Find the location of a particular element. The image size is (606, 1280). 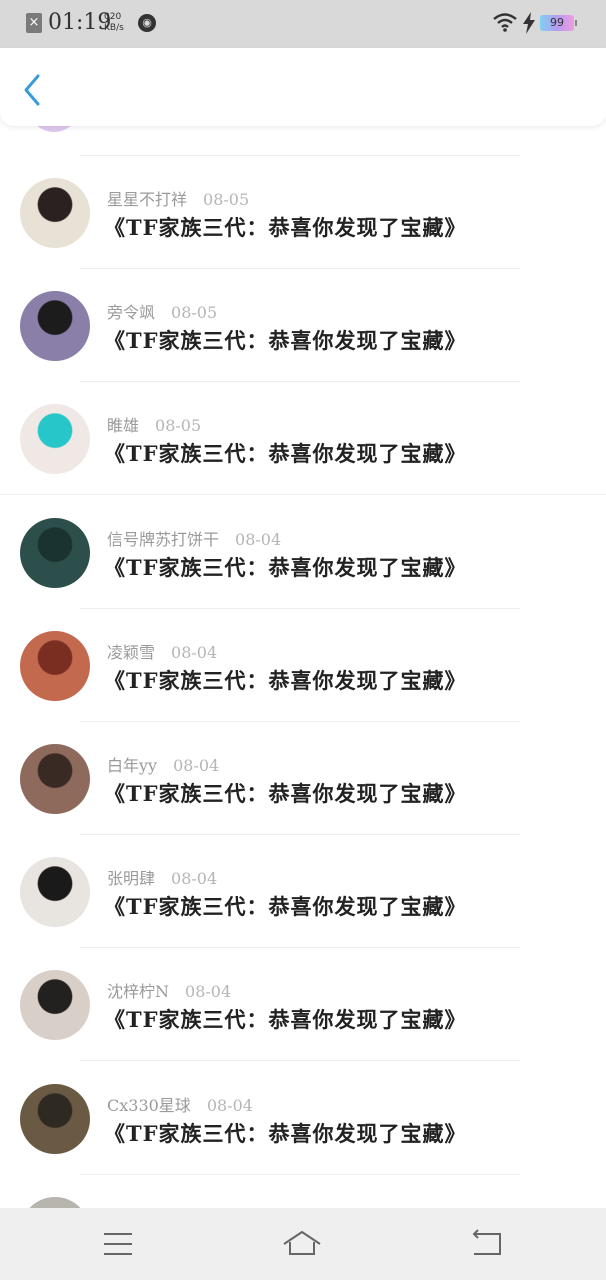

author-name: 张明肆 is located at coordinates (131, 878).